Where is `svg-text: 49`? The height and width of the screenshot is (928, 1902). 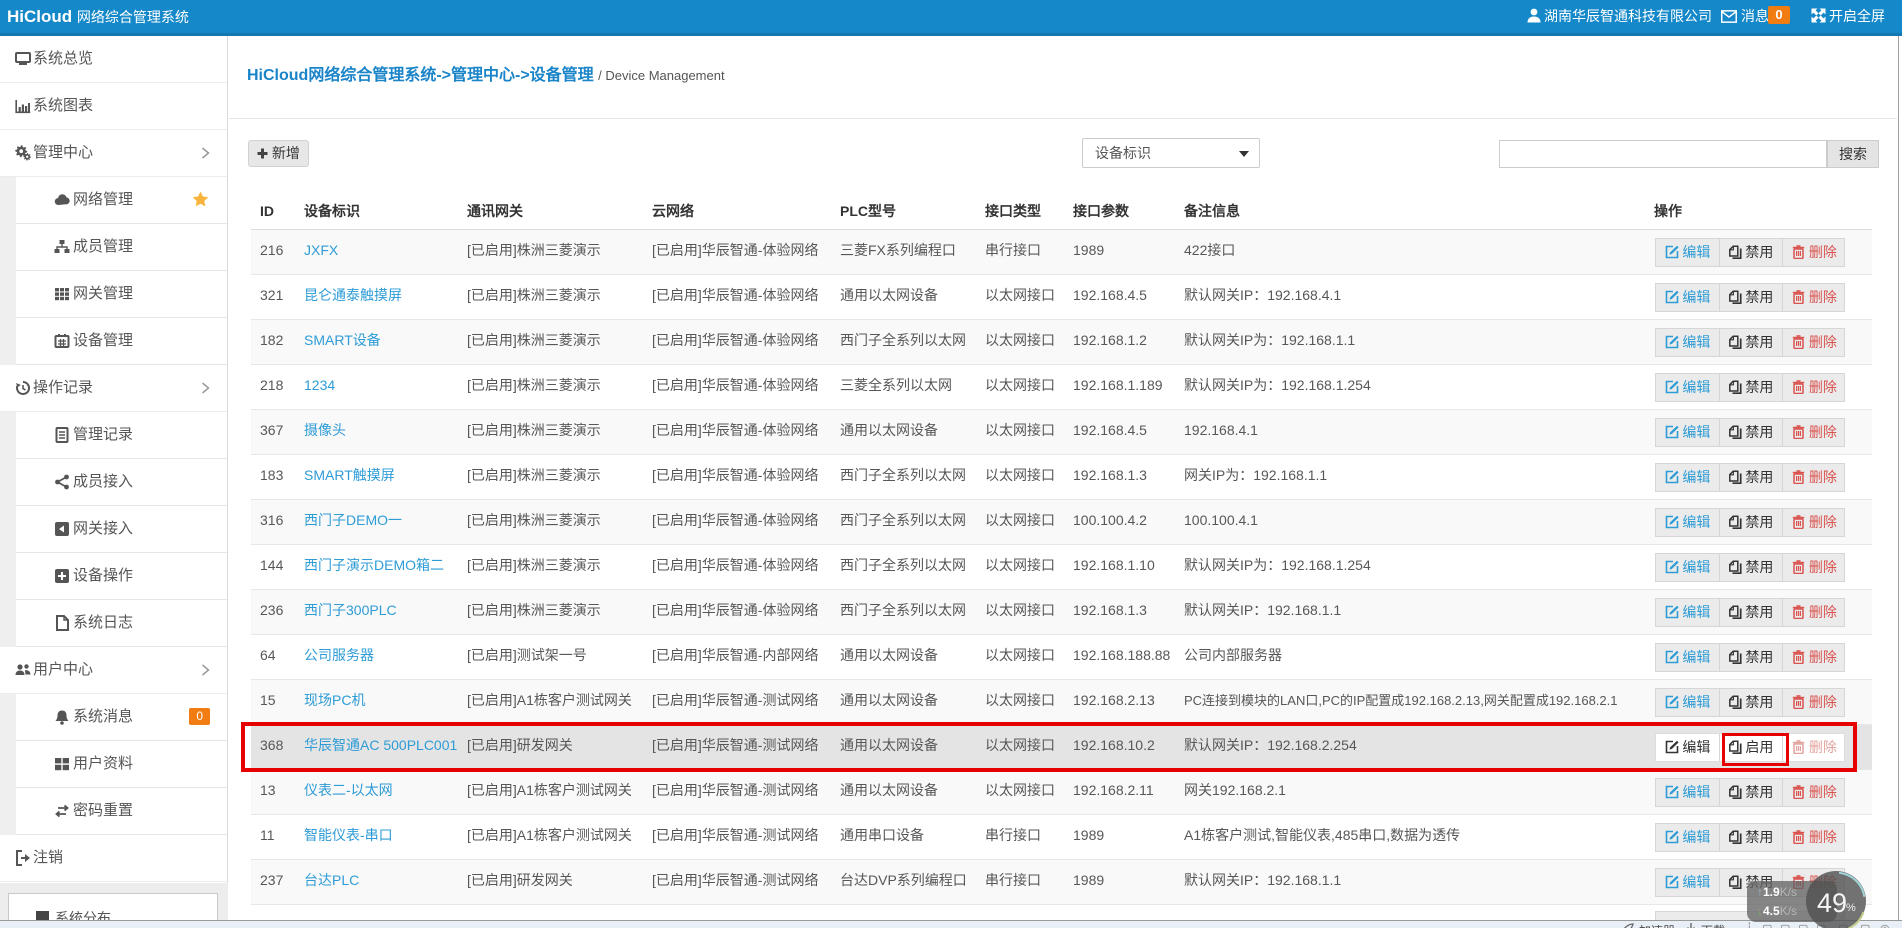
svg-text: 49 is located at coordinates (1832, 903).